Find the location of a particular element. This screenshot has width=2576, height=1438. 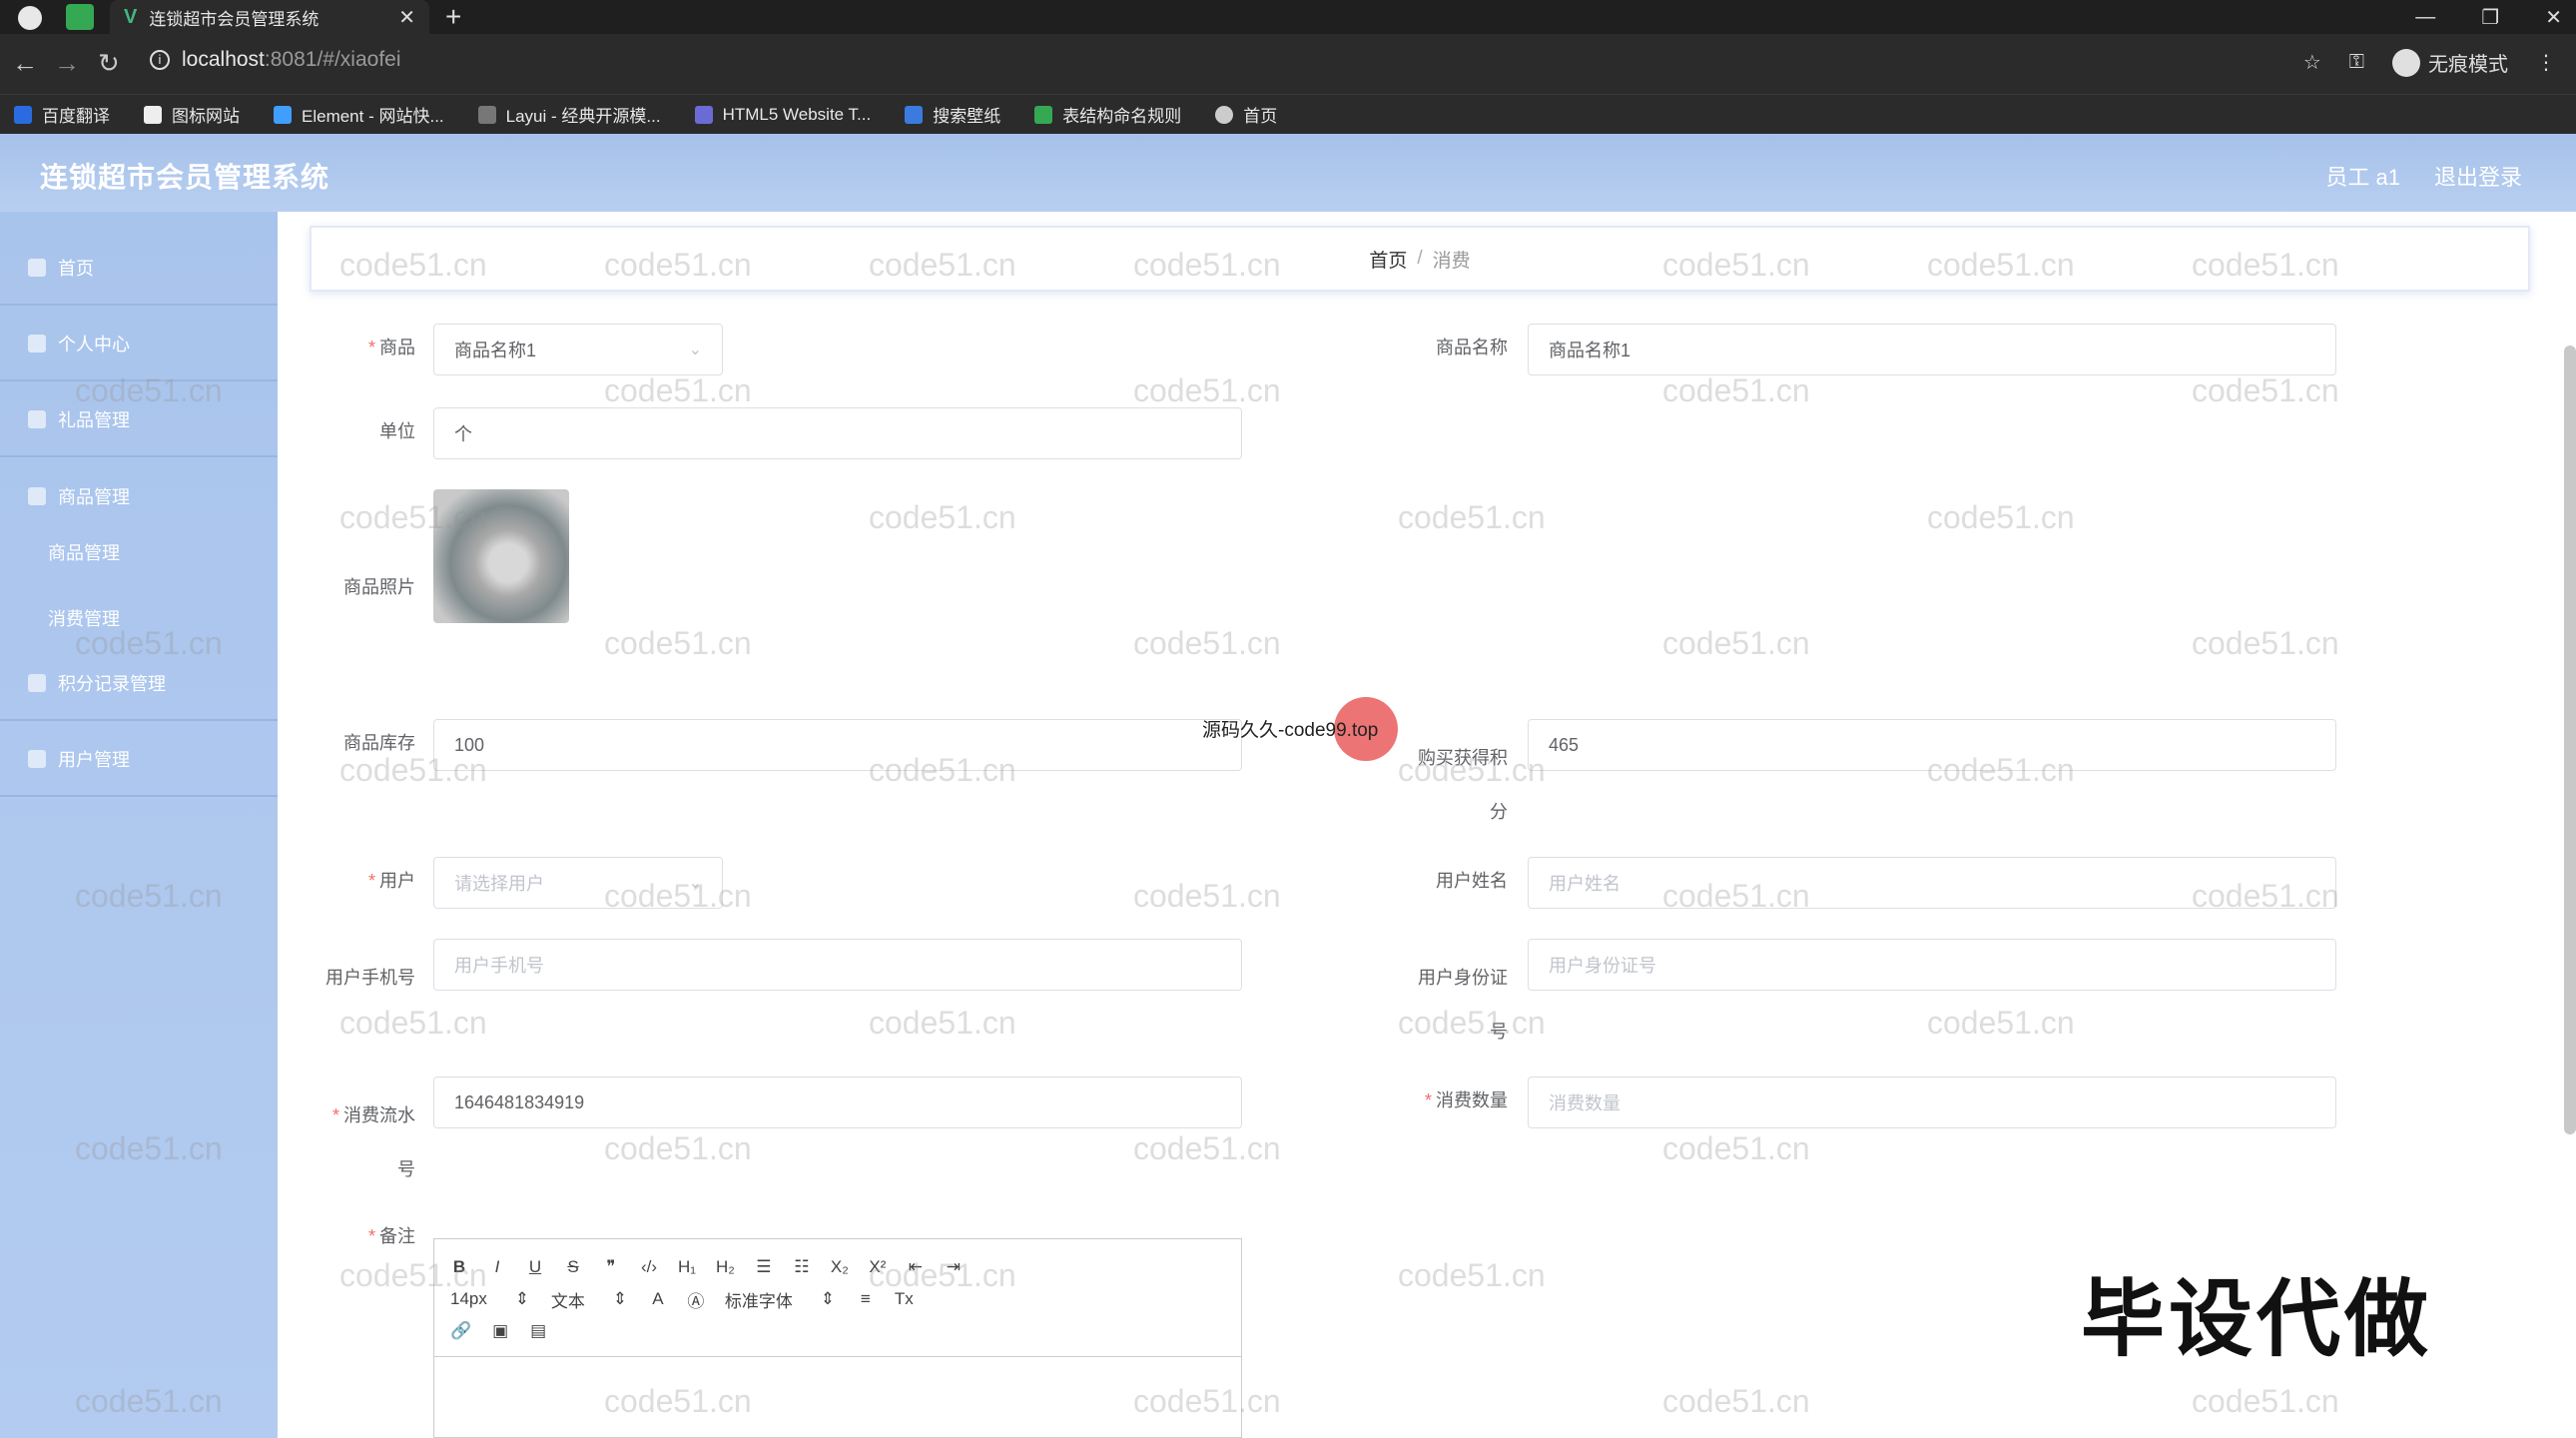

serial-field: 1646481834919 is located at coordinates (837, 1102).